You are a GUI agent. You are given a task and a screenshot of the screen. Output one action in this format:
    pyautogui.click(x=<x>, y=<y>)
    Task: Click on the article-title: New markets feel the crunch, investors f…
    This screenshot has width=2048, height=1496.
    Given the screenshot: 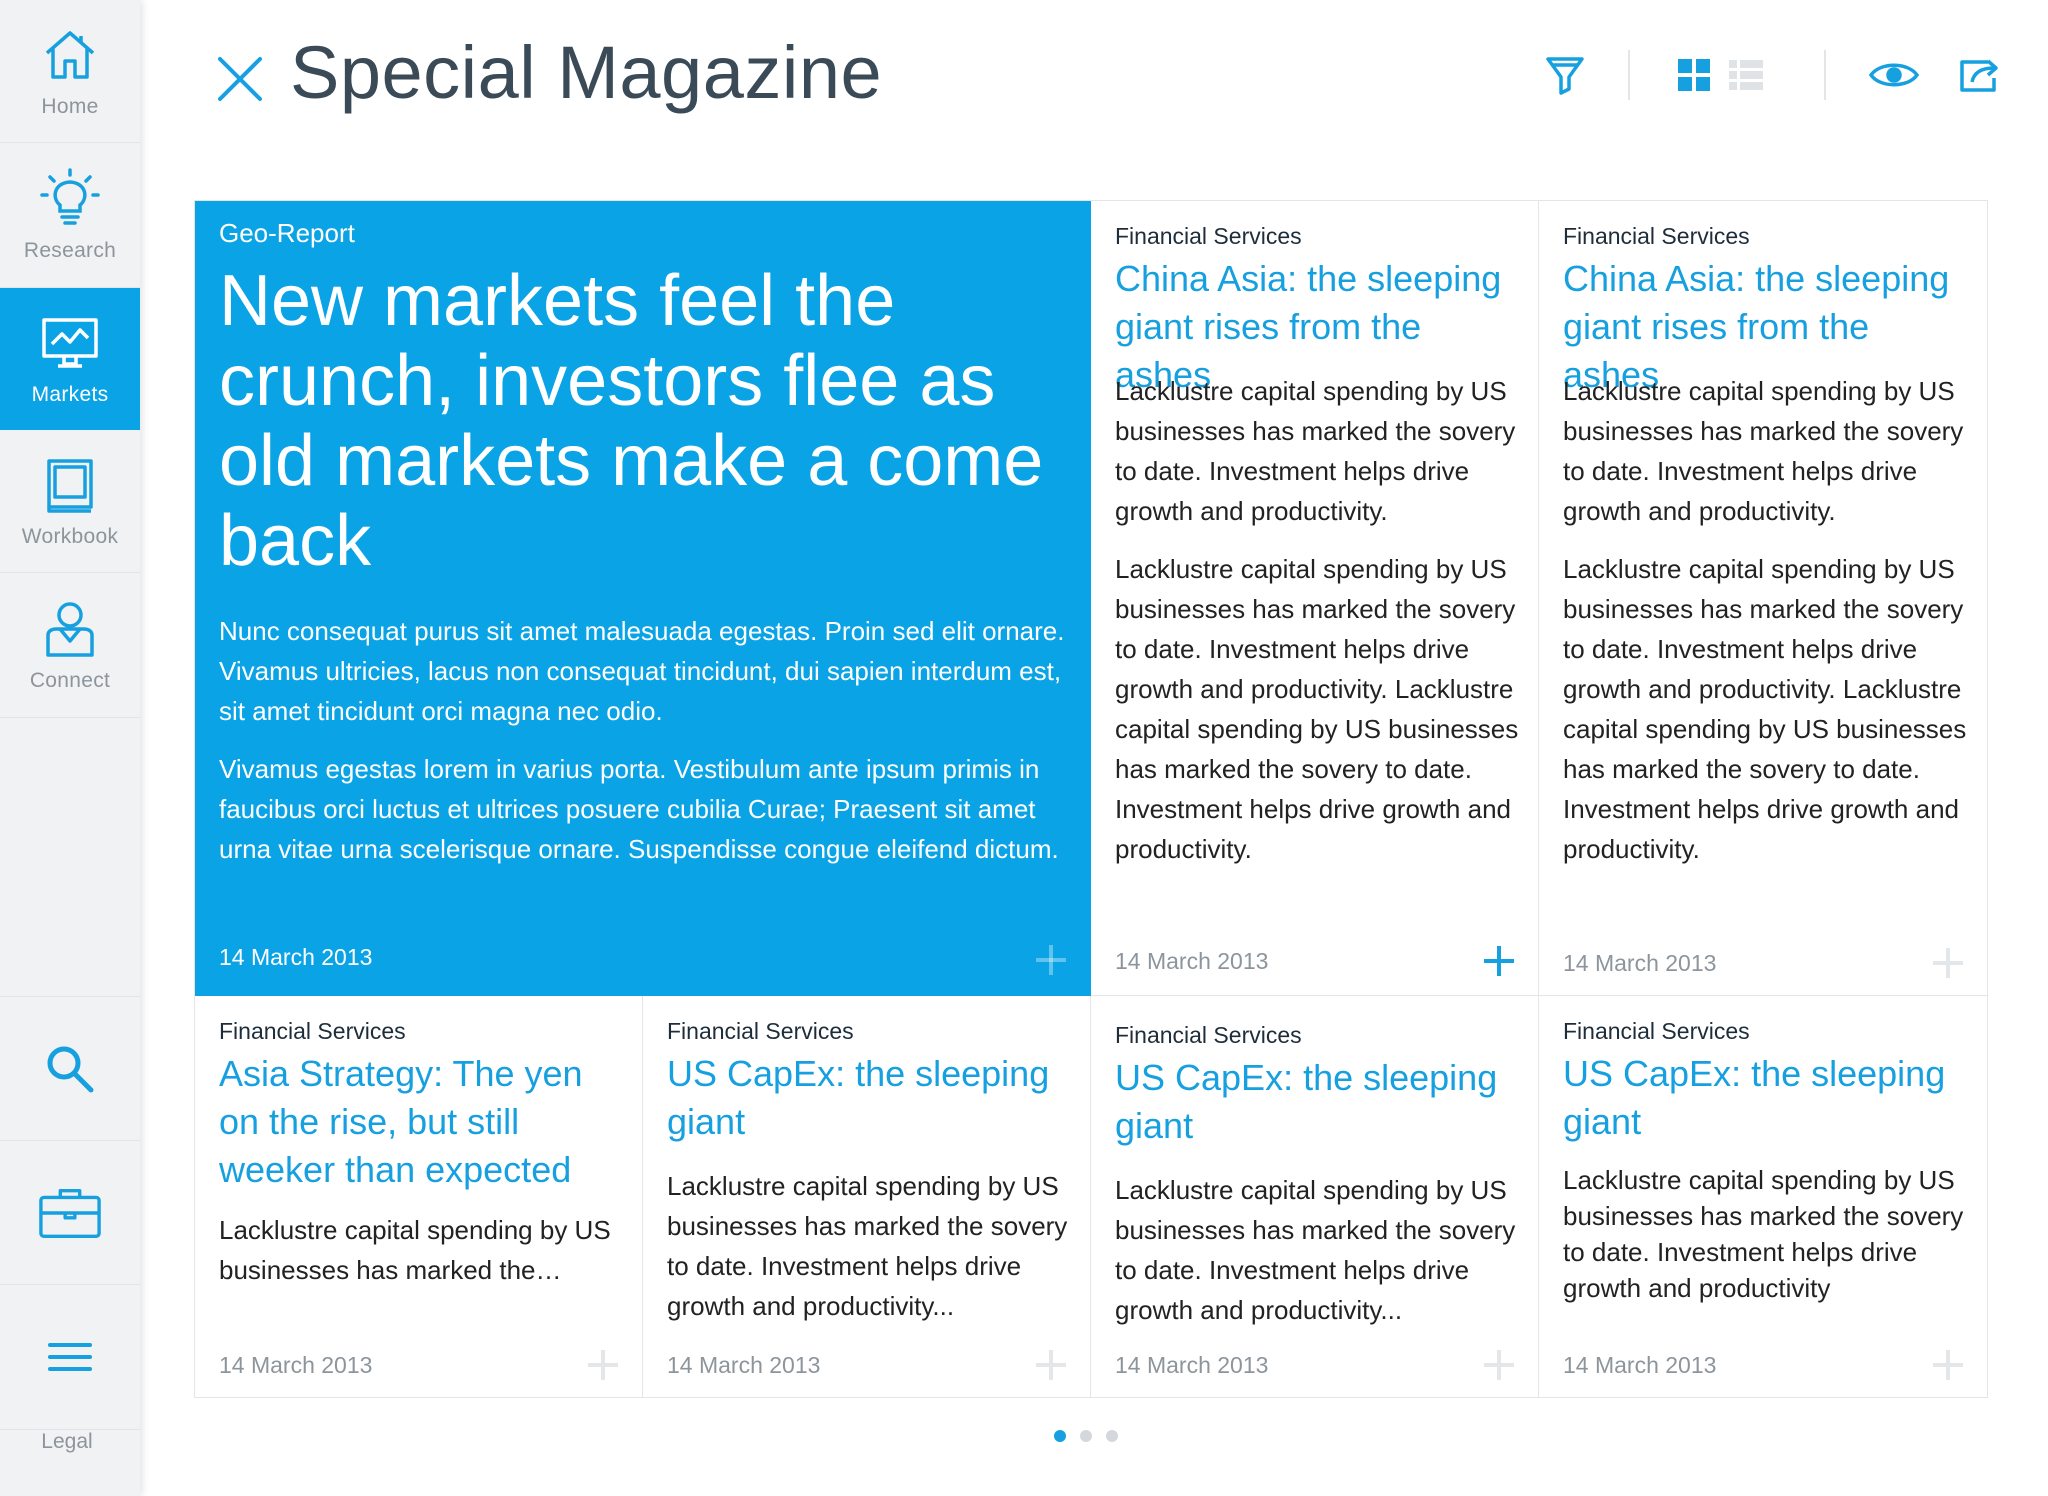 What is the action you would take?
    pyautogui.click(x=644, y=421)
    